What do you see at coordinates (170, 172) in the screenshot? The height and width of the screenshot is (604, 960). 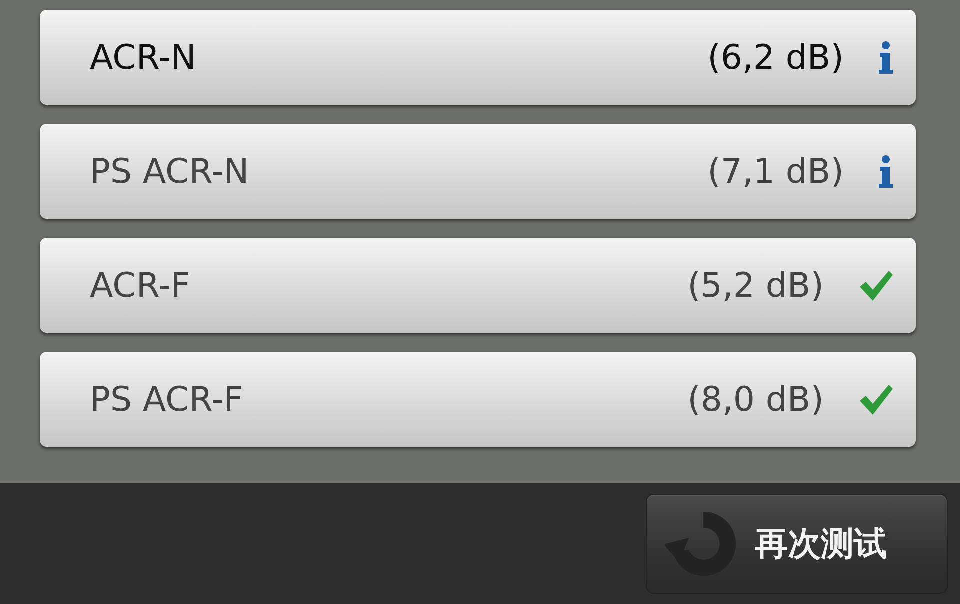 I see `result-name: PS ACR-N` at bounding box center [170, 172].